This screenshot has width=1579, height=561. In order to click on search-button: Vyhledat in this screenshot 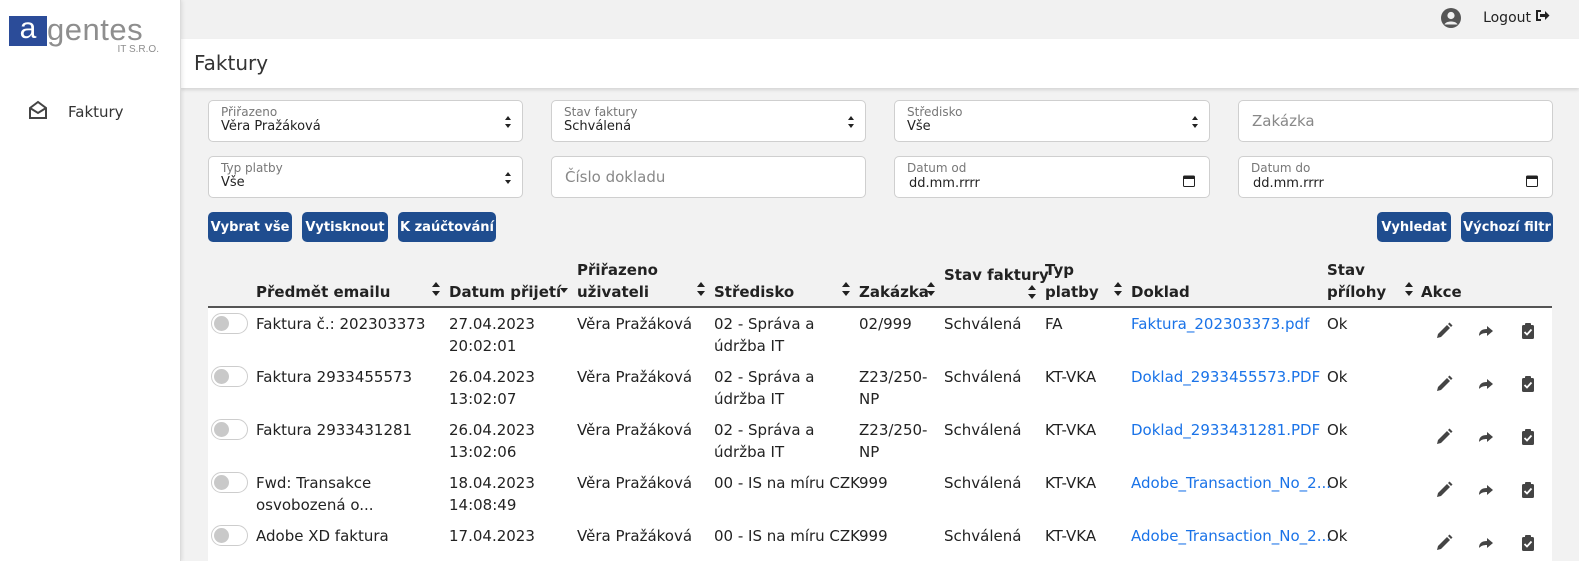, I will do `click(1414, 227)`.